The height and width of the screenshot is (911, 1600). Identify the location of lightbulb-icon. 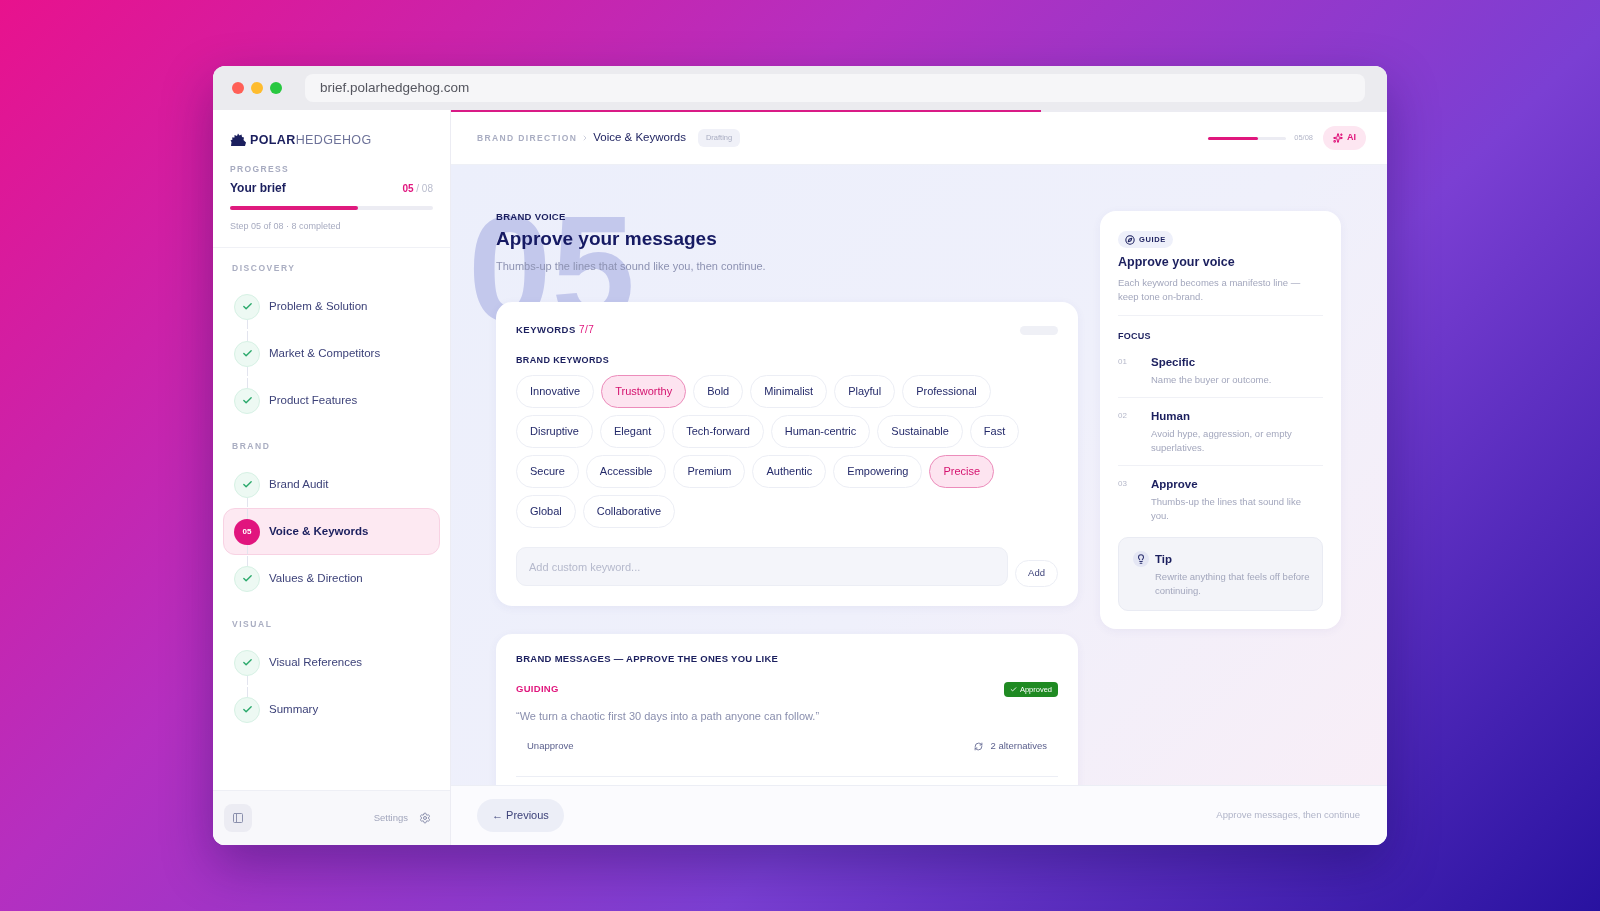
(1141, 559).